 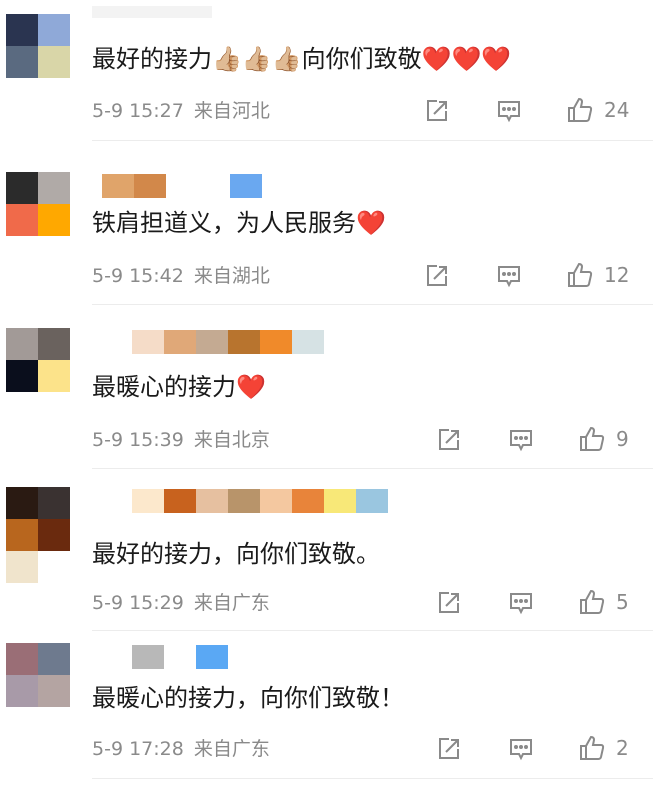 What do you see at coordinates (138, 276) in the screenshot?
I see `comment-date: 5-9 15:42` at bounding box center [138, 276].